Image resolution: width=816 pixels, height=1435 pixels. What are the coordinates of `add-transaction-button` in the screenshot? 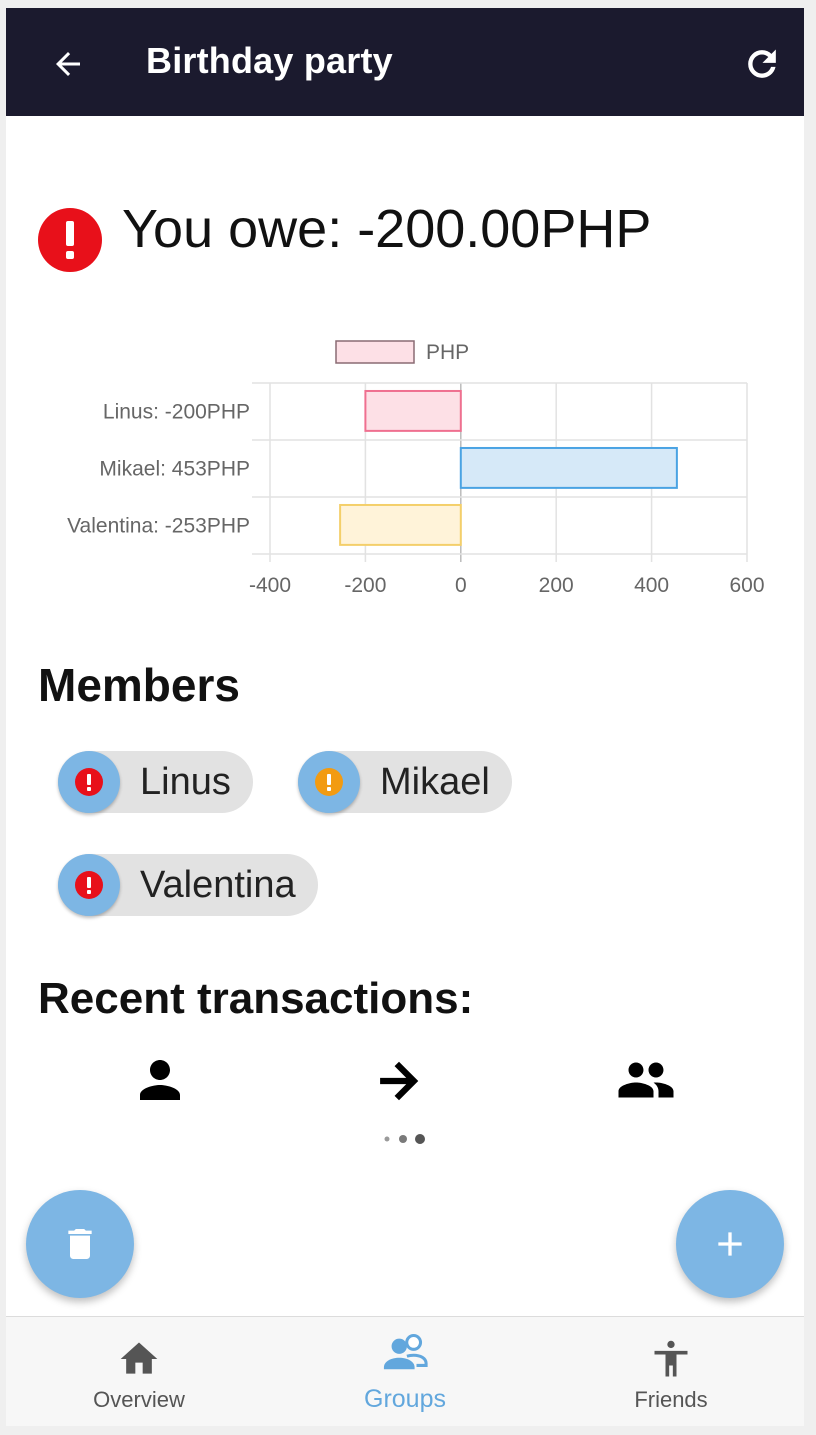 It's located at (730, 1244).